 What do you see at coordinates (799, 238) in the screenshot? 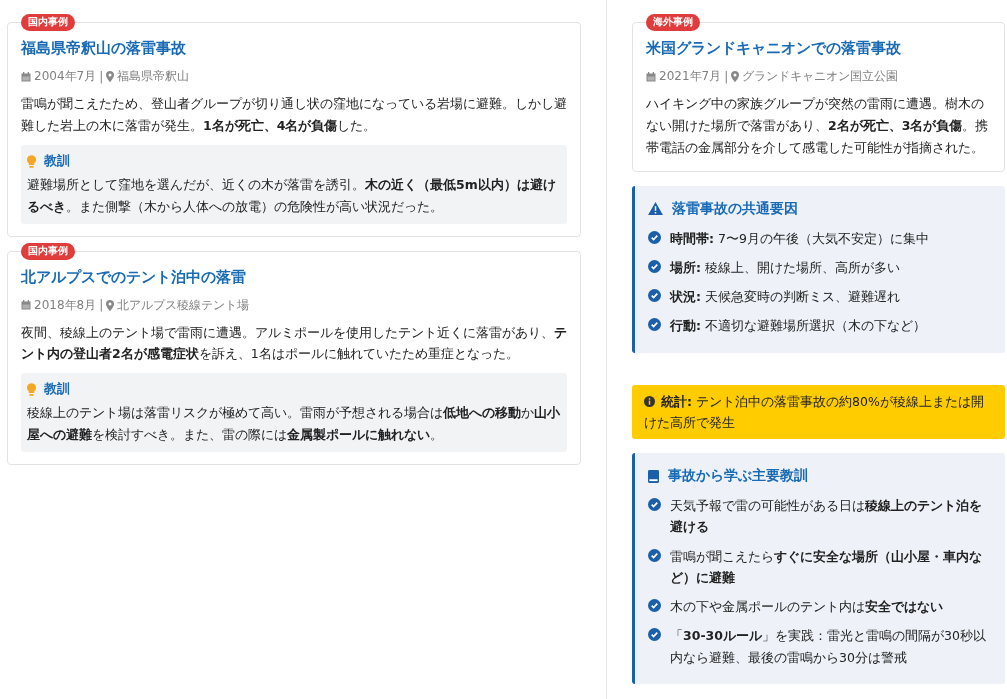
I see `factor-item: 時間帯: 7〜9月の午後（大気不安定）に集中` at bounding box center [799, 238].